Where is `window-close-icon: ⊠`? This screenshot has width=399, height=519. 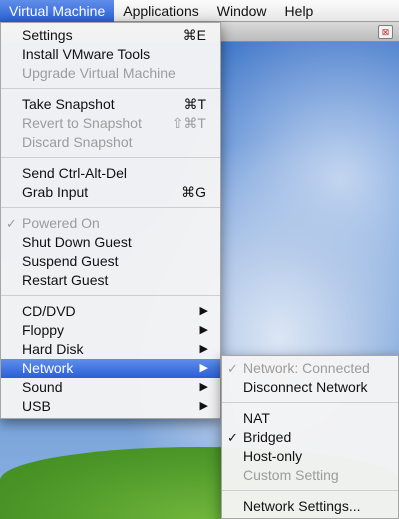
window-close-icon: ⊠ is located at coordinates (385, 32).